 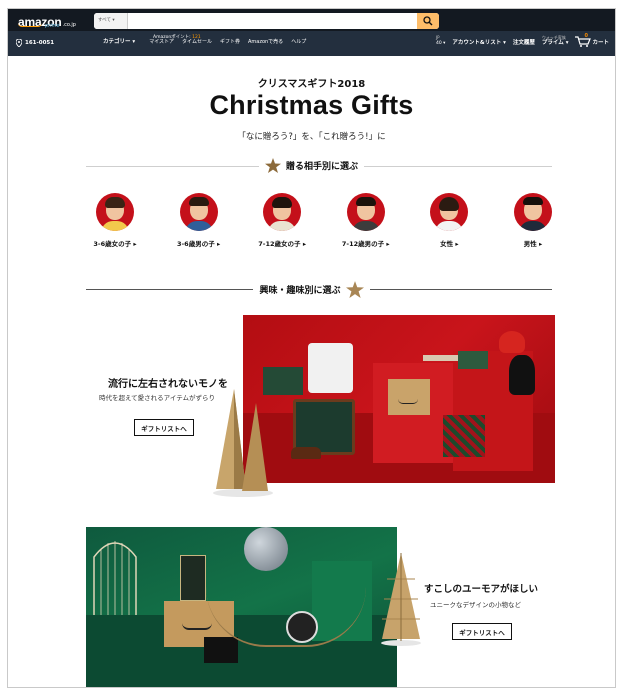 I want to click on search-button, so click(x=428, y=21).